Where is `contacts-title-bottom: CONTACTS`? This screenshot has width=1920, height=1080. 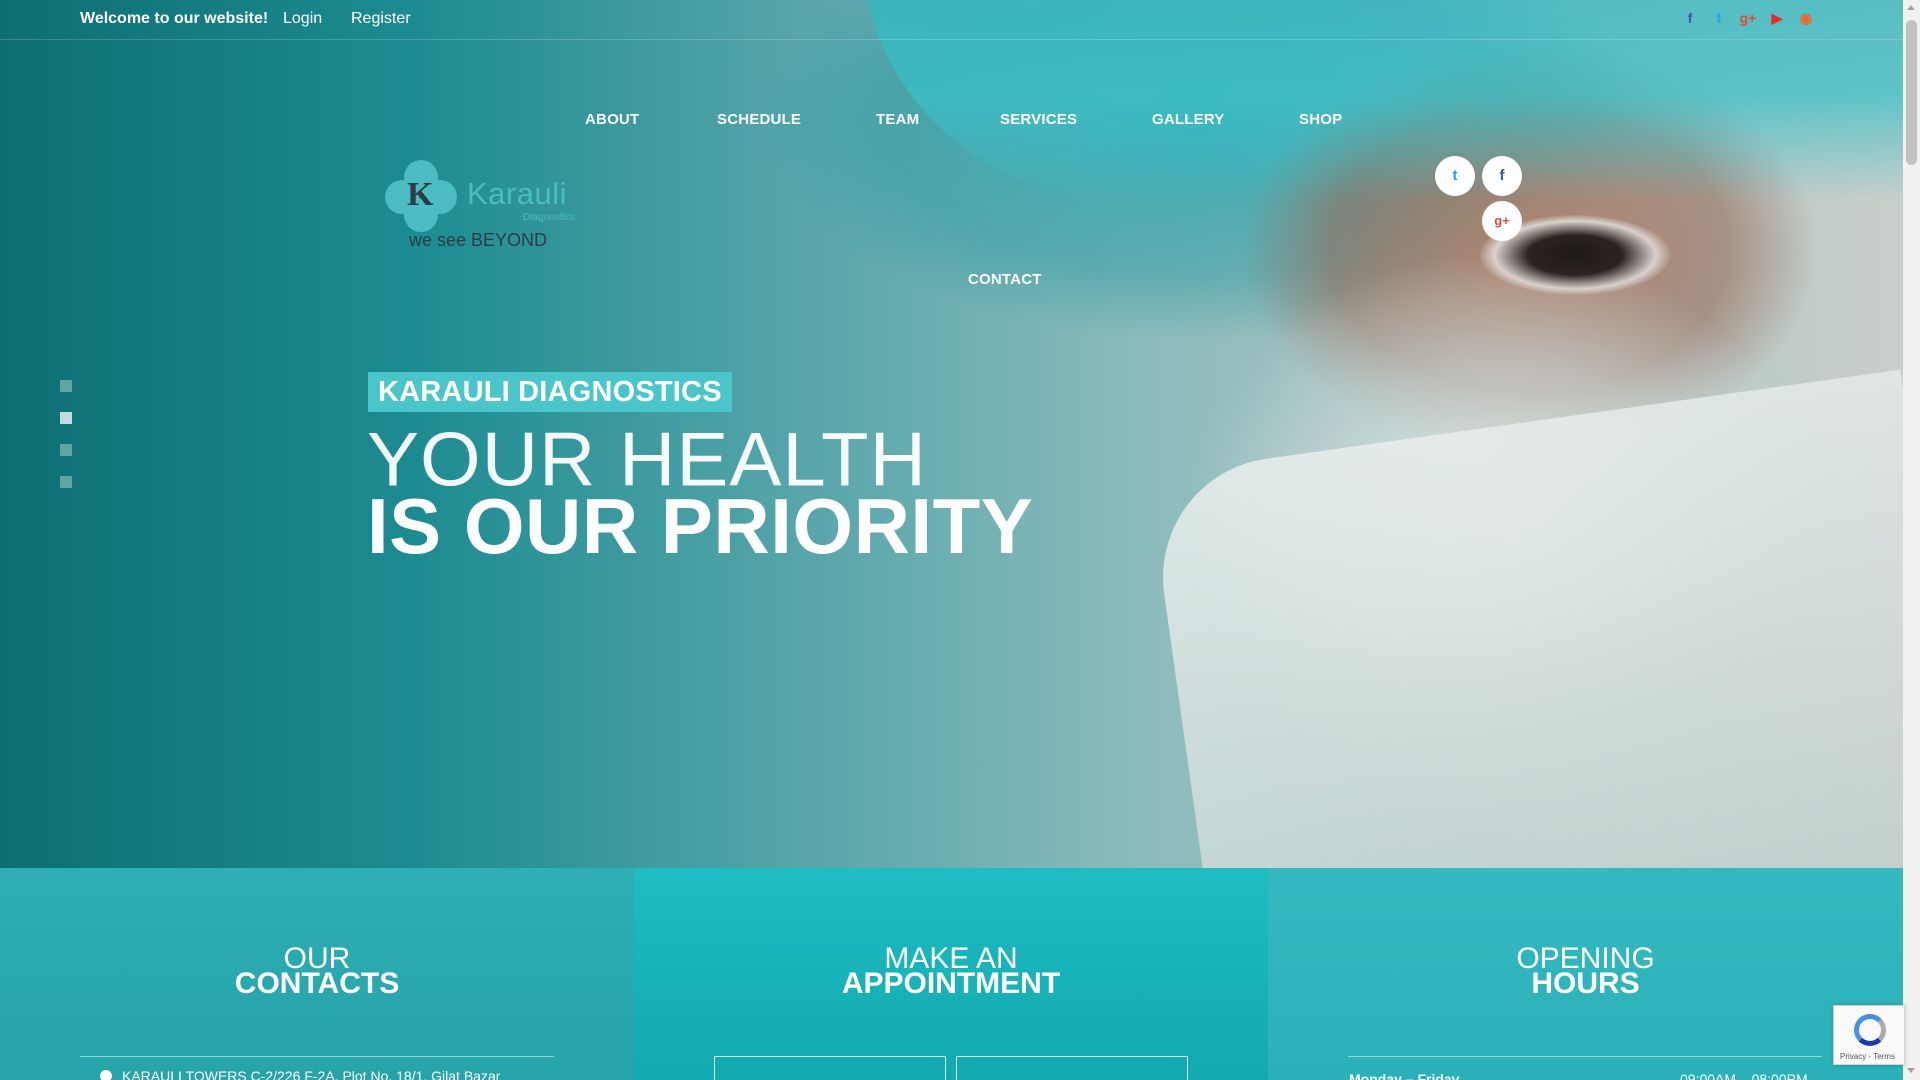
contacts-title-bottom: CONTACTS is located at coordinates (317, 983).